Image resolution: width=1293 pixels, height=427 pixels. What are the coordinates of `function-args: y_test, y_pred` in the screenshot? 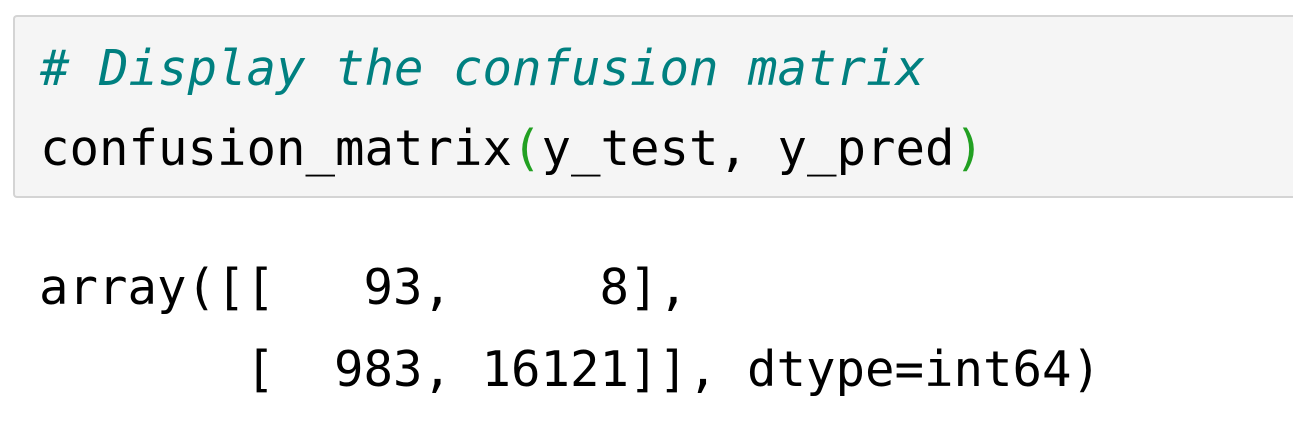 It's located at (748, 148).